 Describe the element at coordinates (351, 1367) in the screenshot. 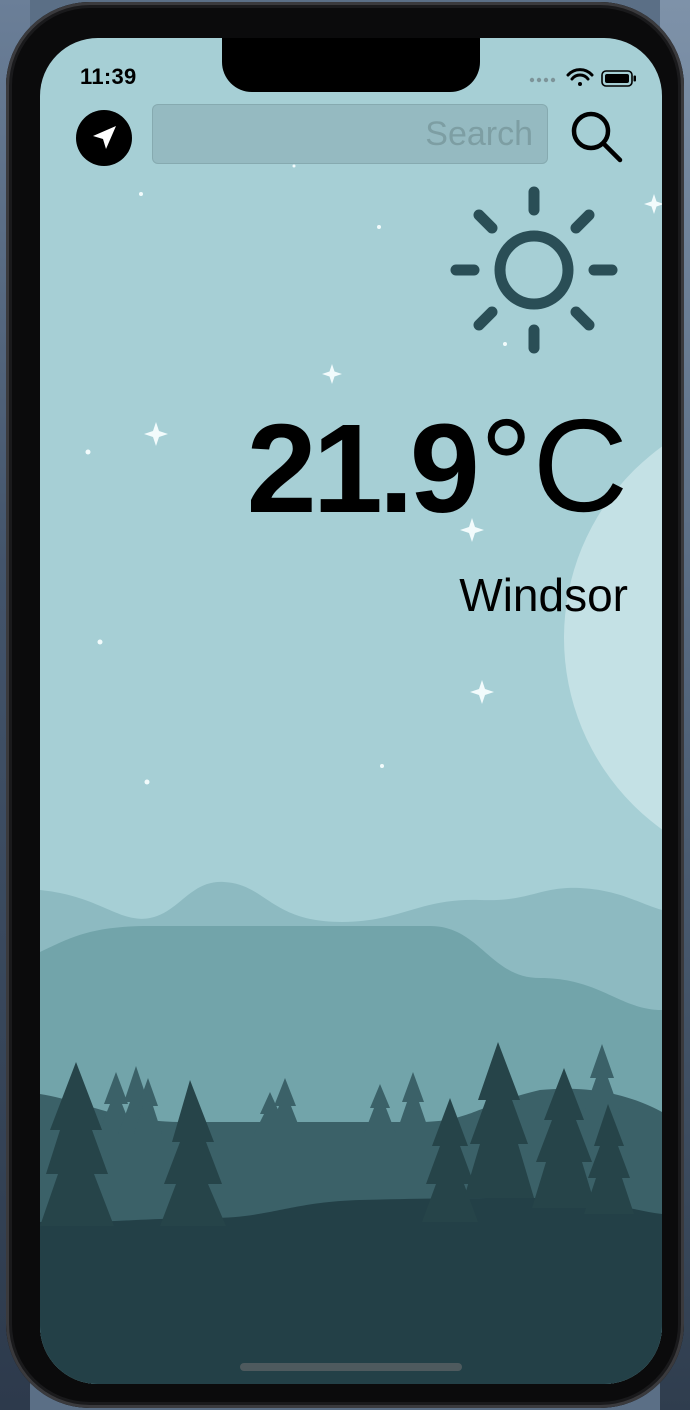

I see `home-indicator` at that location.